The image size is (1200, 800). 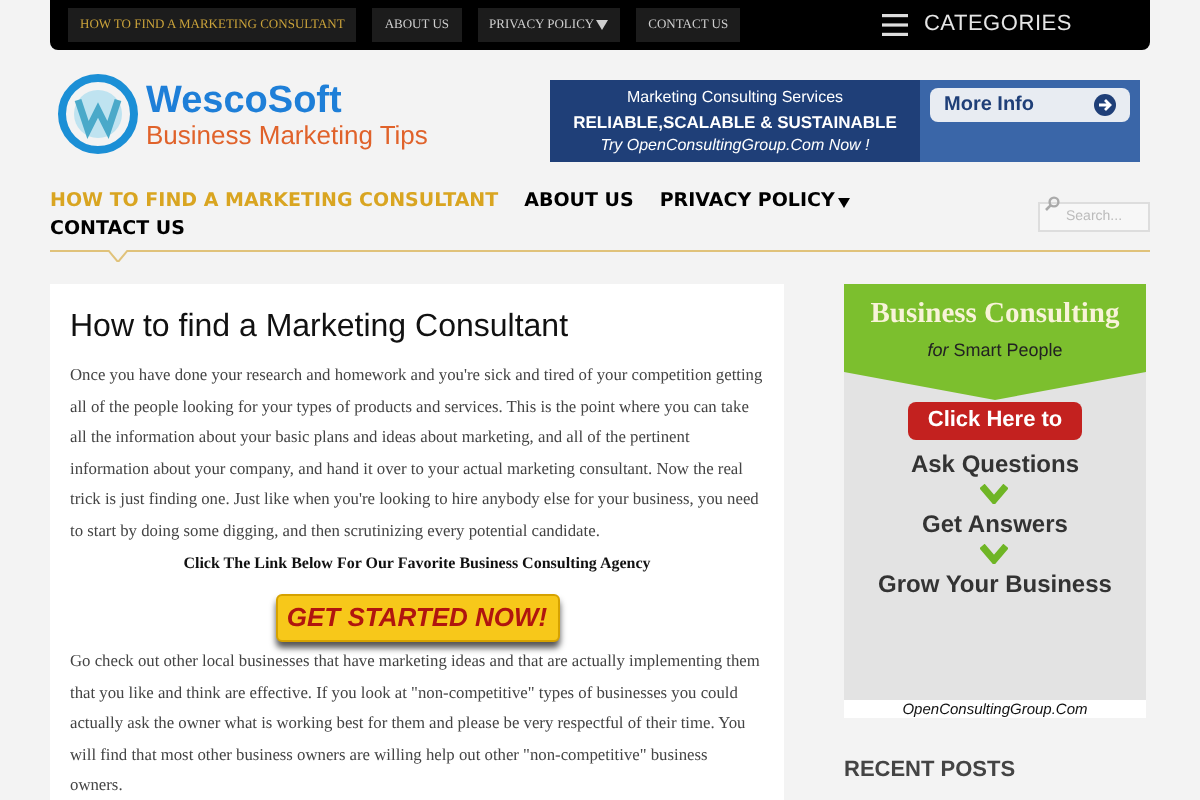 I want to click on banner-headline: RELIABLE,SCALABLE & SUSTAINABLE, so click(x=735, y=121).